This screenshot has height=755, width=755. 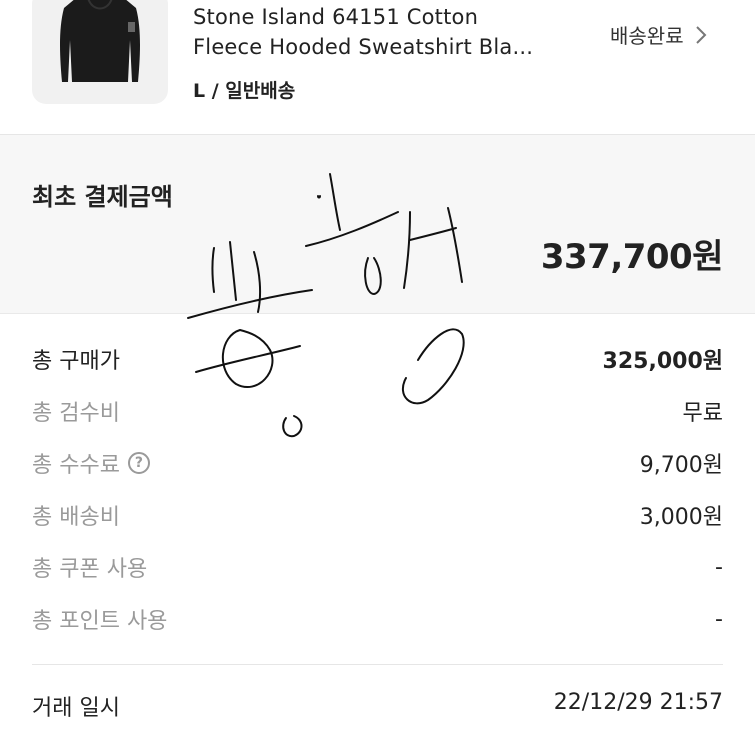 What do you see at coordinates (76, 517) in the screenshot?
I see `breakdown-label: 총 배송비` at bounding box center [76, 517].